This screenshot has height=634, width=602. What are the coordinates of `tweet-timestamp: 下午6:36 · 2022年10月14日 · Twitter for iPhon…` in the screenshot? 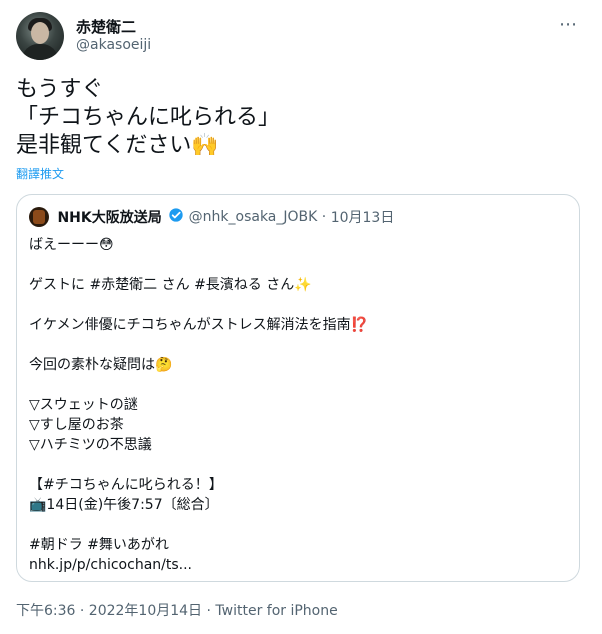 It's located at (177, 610).